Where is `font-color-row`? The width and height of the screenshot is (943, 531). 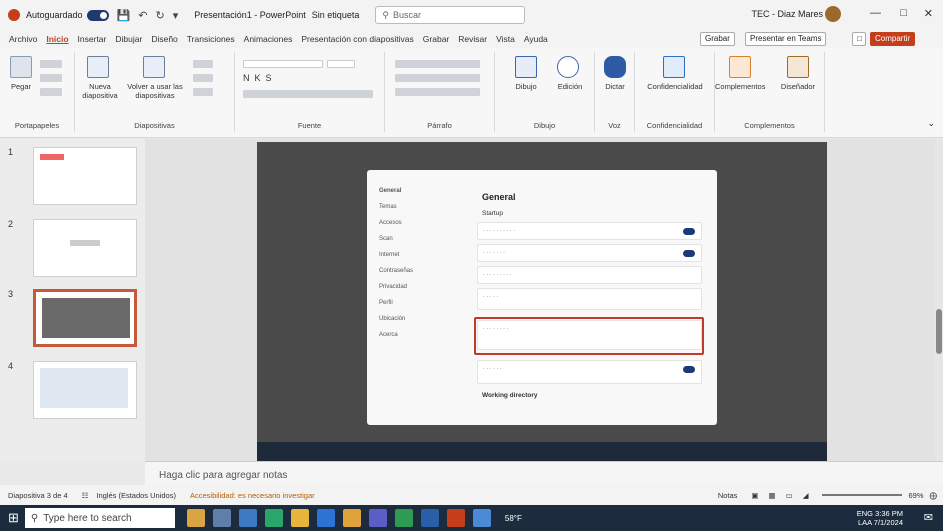
font-color-row is located at coordinates (308, 94).